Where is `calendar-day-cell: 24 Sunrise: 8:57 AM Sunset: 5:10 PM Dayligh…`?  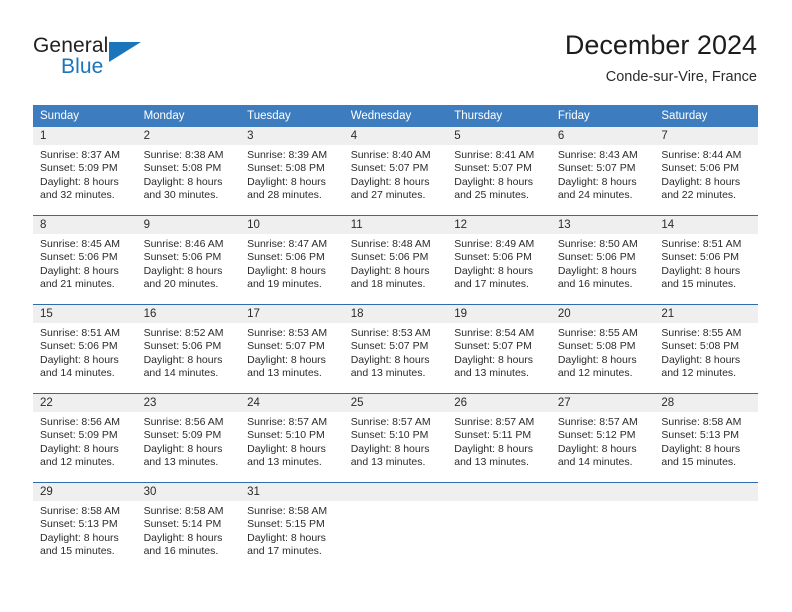
calendar-day-cell: 24 Sunrise: 8:57 AM Sunset: 5:10 PM Dayligh… is located at coordinates (292, 438).